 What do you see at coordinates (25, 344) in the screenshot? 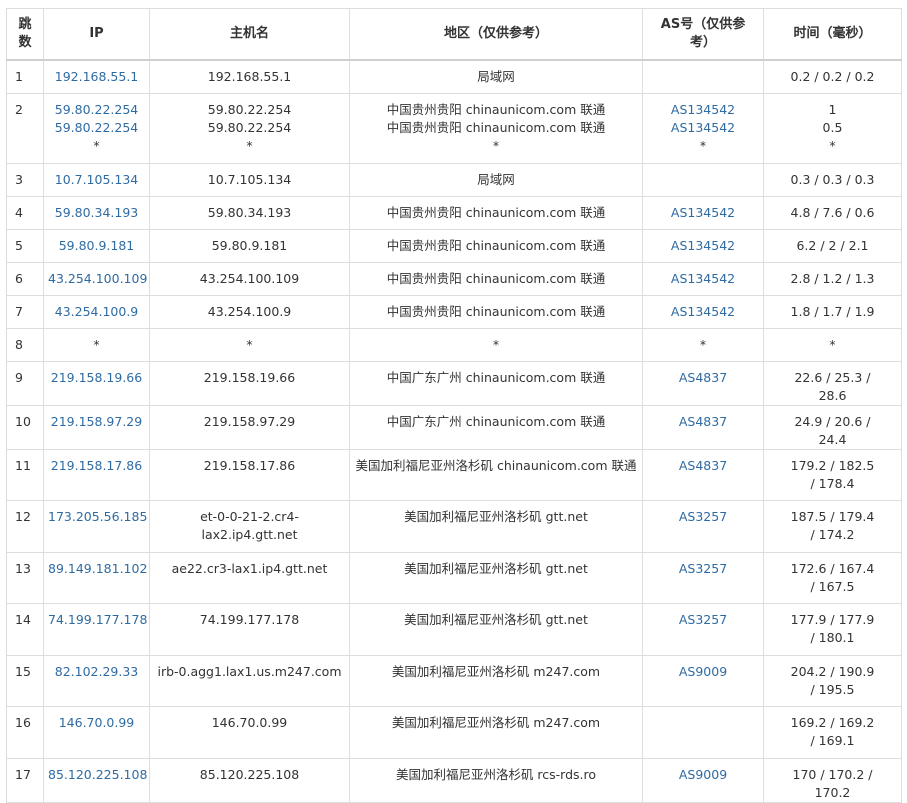
I see `hop-cell: 8` at bounding box center [25, 344].